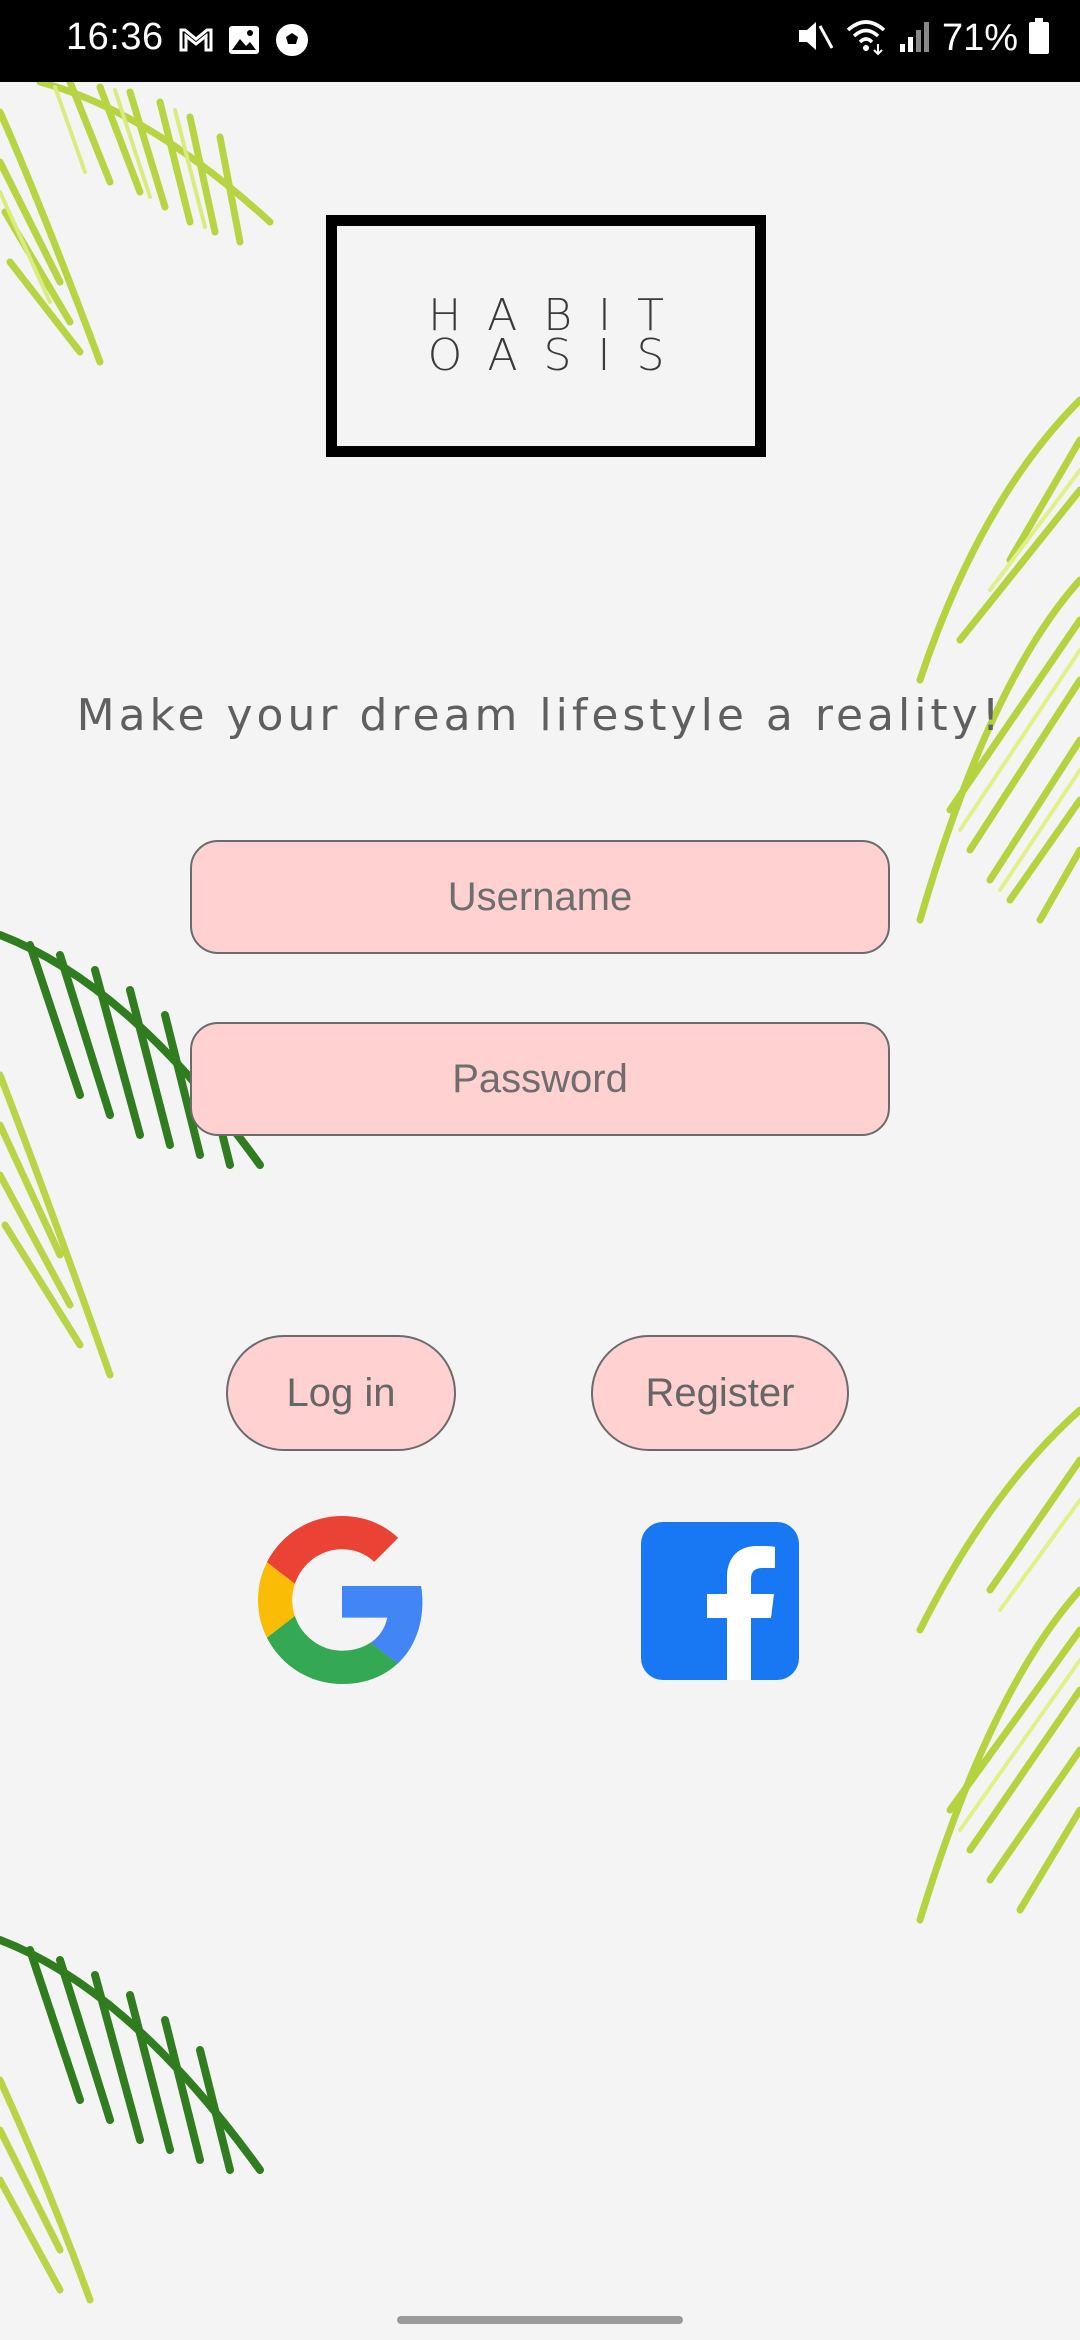 The image size is (1080, 2340). I want to click on facebook-icon, so click(720, 1601).